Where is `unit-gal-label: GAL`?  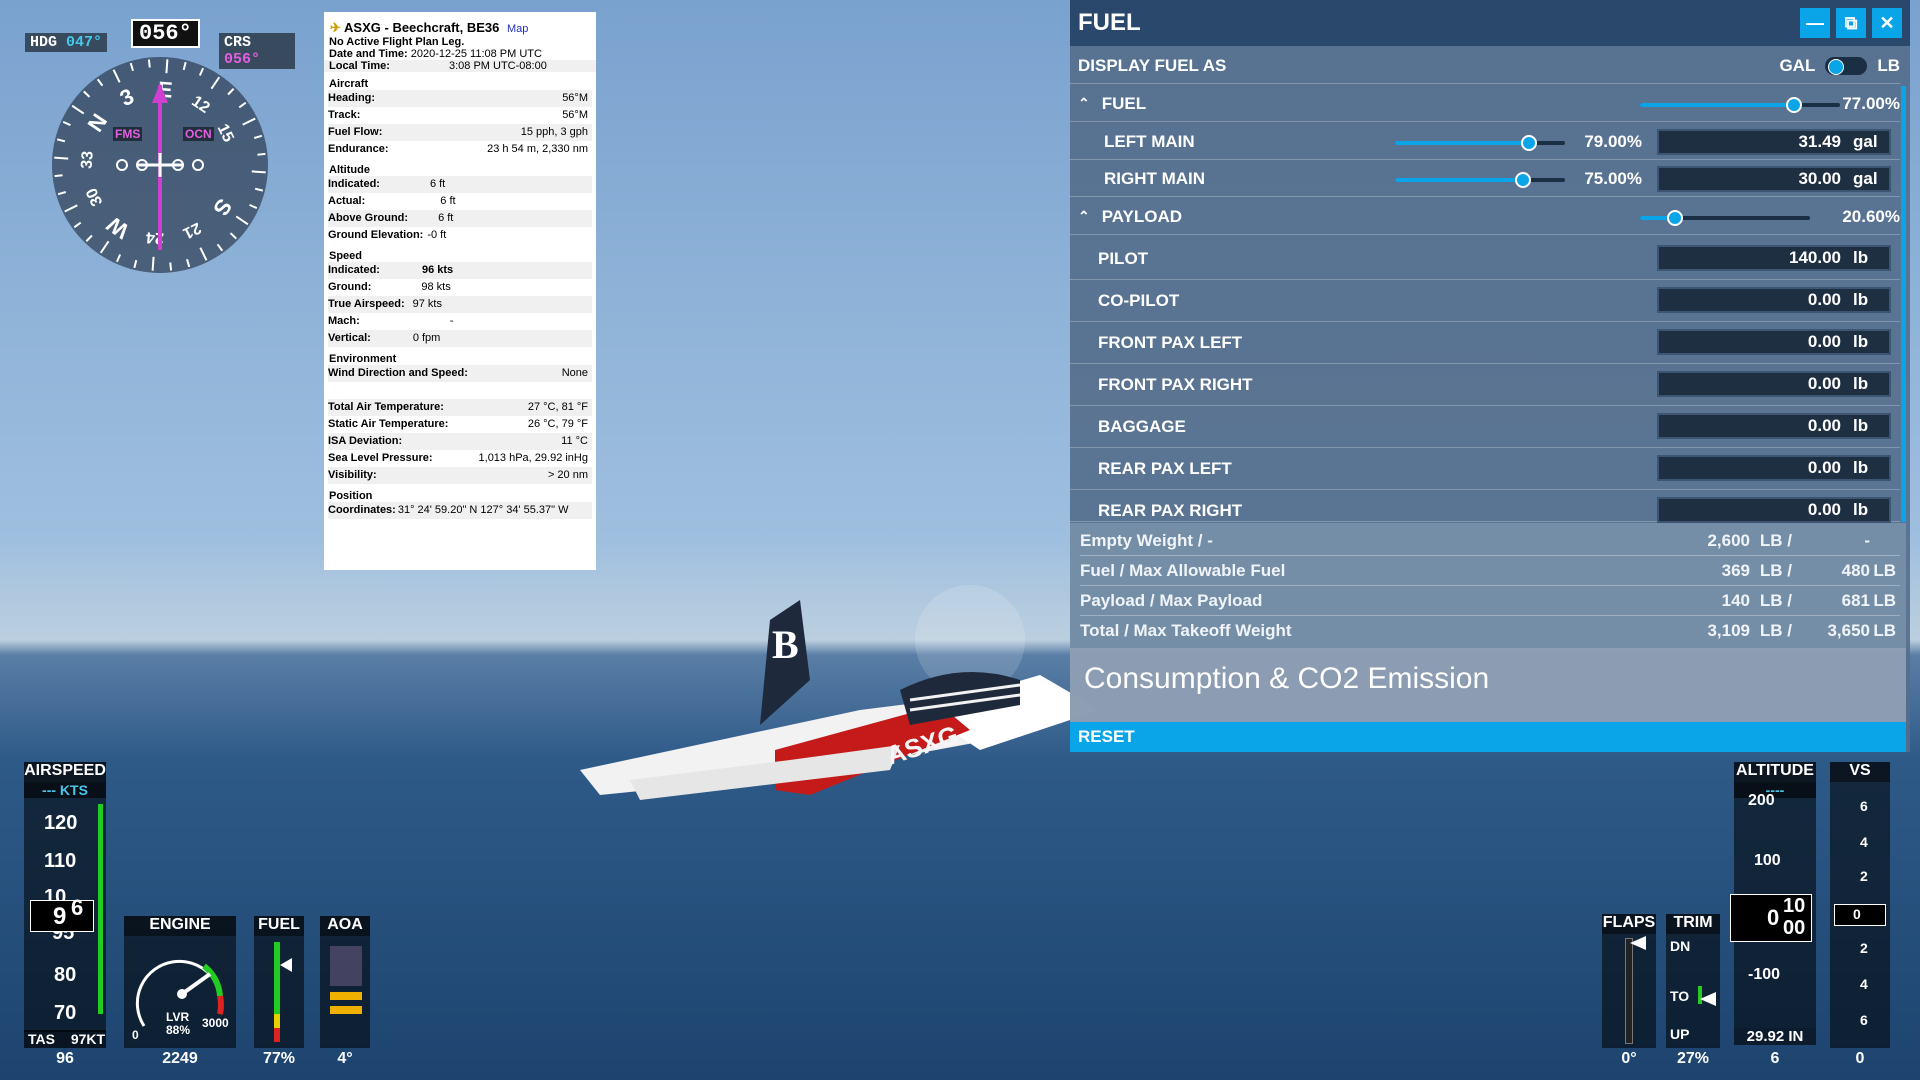 unit-gal-label: GAL is located at coordinates (1797, 65).